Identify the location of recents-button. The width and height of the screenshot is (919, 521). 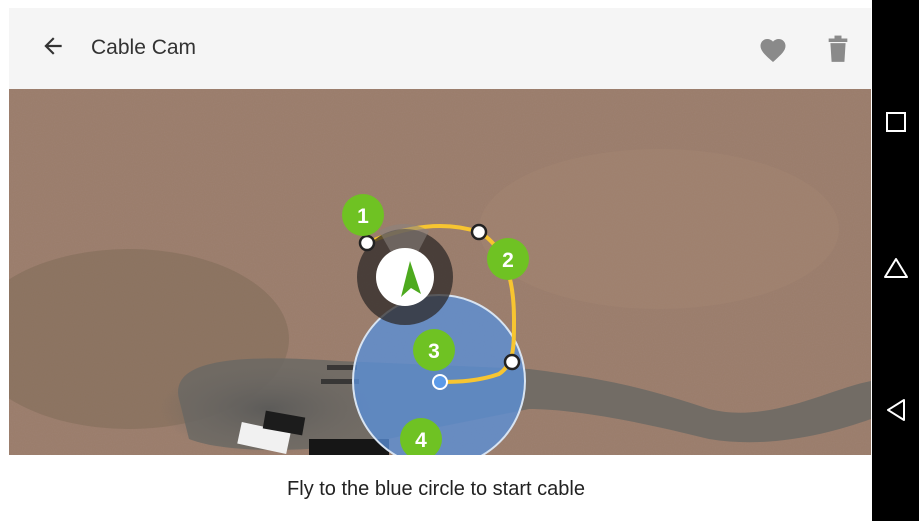
(896, 122).